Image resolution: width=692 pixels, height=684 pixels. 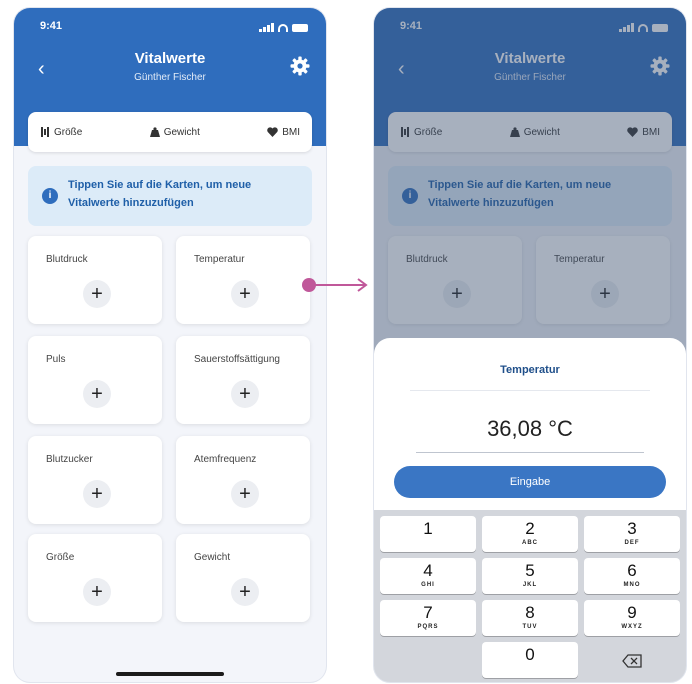 What do you see at coordinates (530, 627) in the screenshot?
I see `key-letters: TUV` at bounding box center [530, 627].